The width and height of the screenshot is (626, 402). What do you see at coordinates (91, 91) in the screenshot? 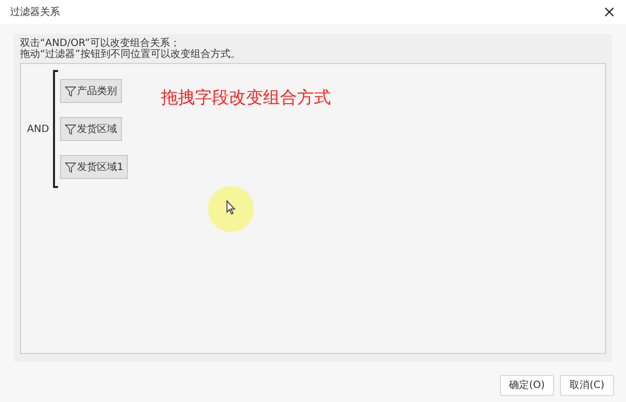
I see `filter-button: 产品类别` at bounding box center [91, 91].